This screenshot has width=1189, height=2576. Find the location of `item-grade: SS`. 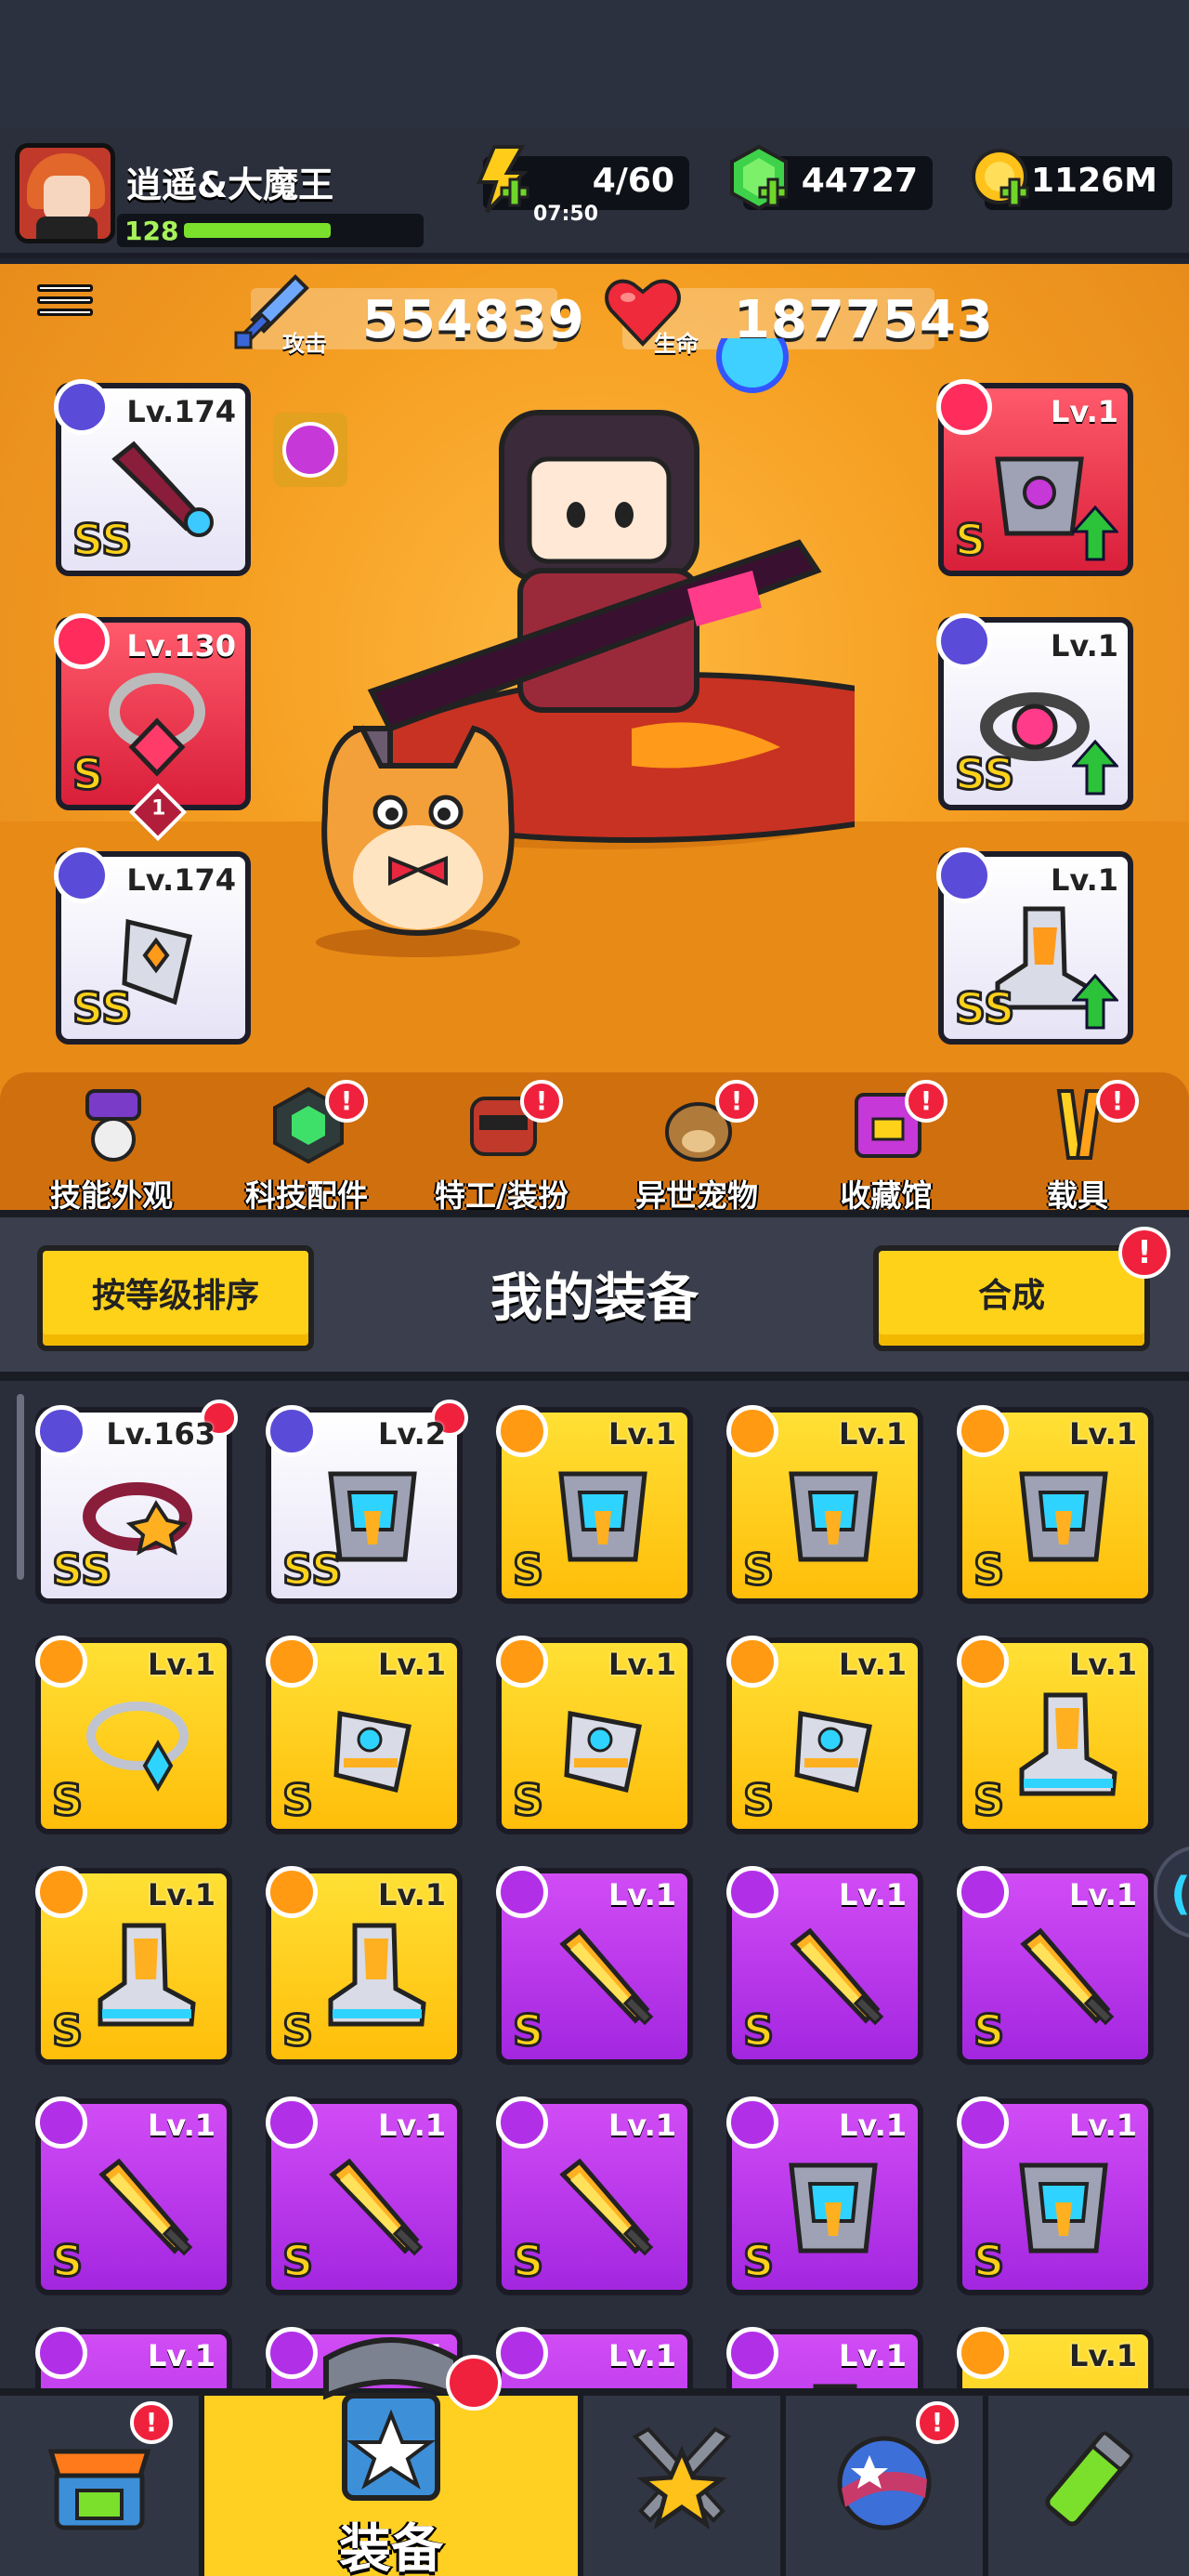

item-grade: SS is located at coordinates (312, 1570).